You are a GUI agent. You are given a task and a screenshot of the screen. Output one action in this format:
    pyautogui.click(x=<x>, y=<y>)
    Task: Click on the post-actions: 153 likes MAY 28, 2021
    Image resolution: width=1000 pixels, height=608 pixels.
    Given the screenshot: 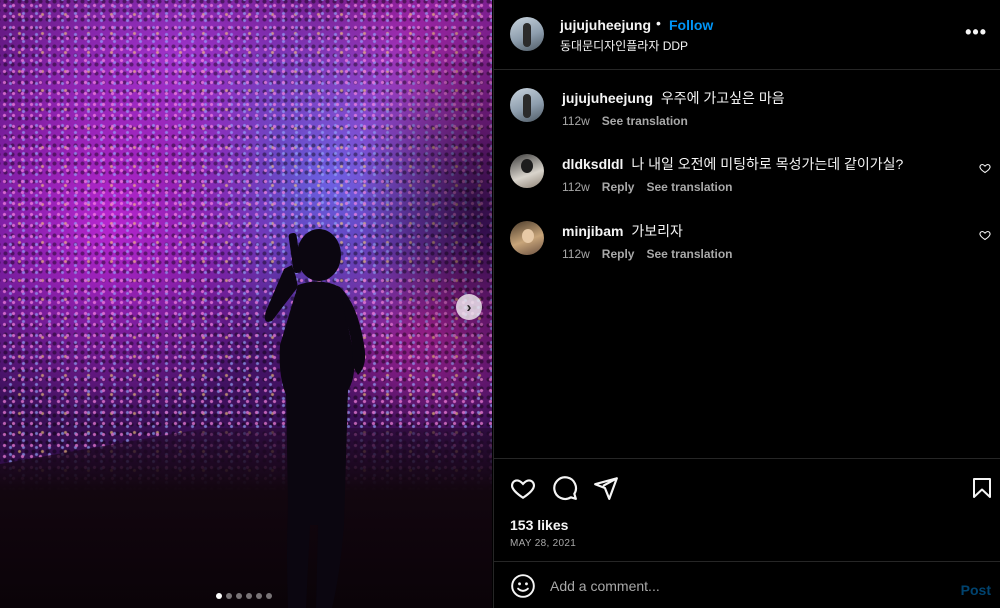 What is the action you would take?
    pyautogui.click(x=747, y=509)
    